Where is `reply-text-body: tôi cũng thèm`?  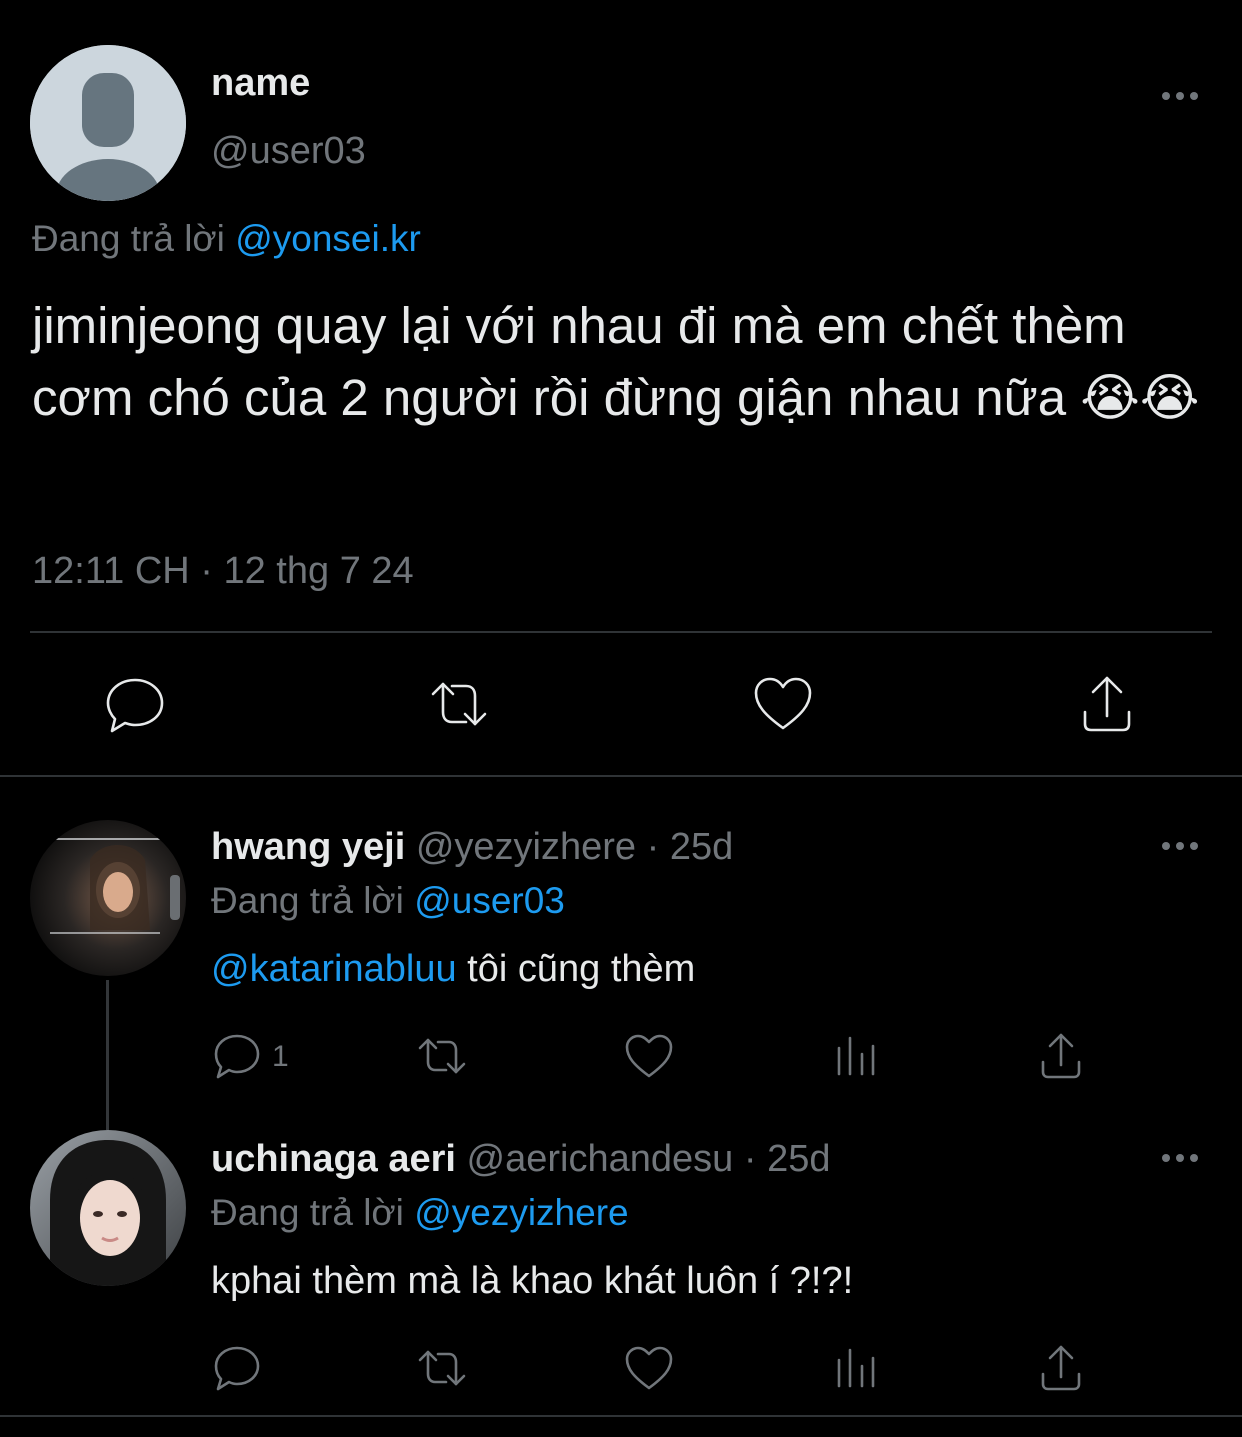 reply-text-body: tôi cũng thèm is located at coordinates (576, 969).